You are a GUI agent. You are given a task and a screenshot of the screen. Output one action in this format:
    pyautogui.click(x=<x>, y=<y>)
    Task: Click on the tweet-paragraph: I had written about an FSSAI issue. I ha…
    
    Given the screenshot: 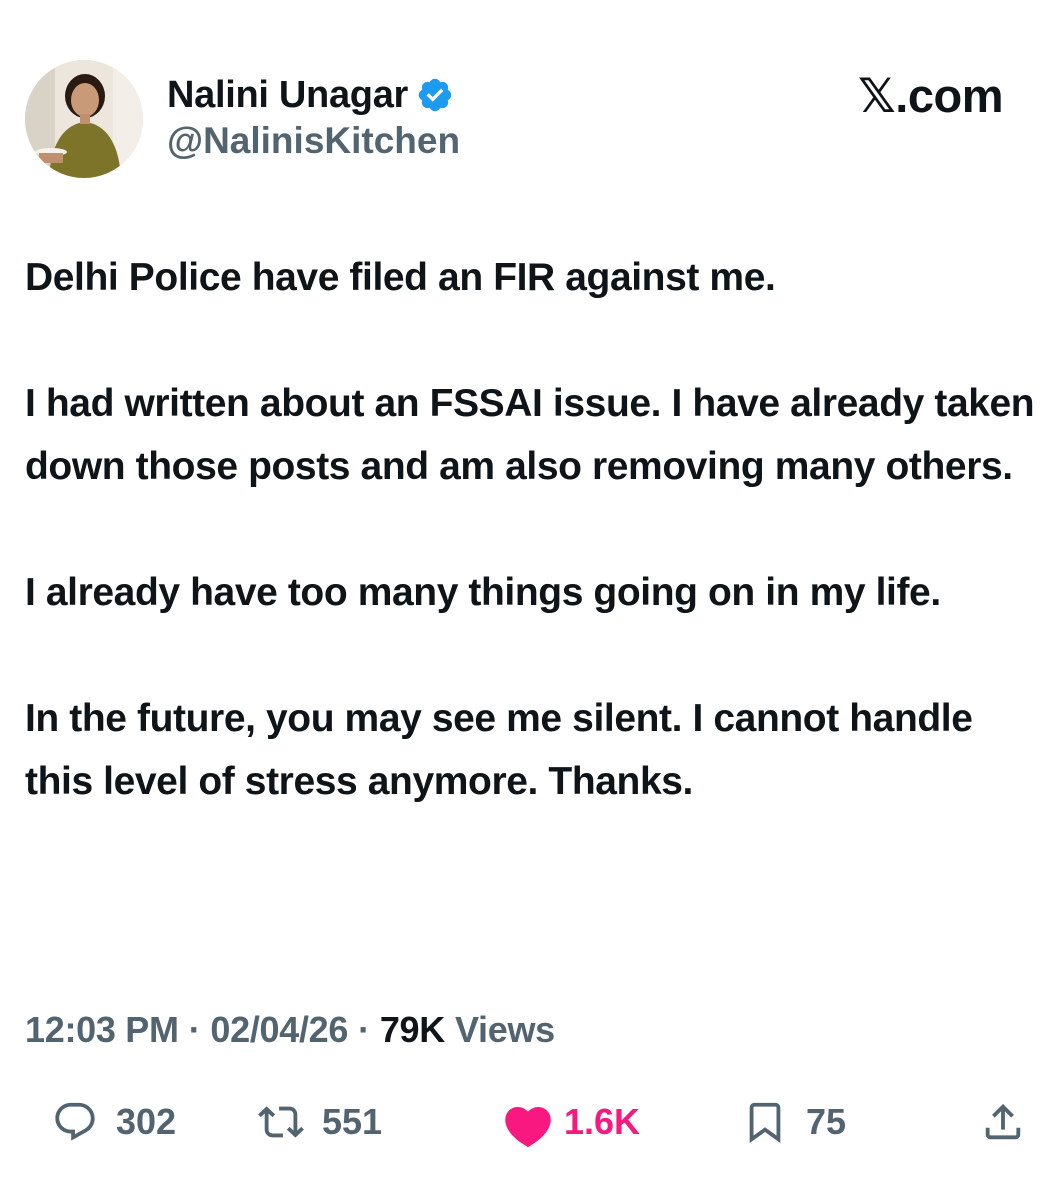 What is the action you would take?
    pyautogui.click(x=530, y=435)
    